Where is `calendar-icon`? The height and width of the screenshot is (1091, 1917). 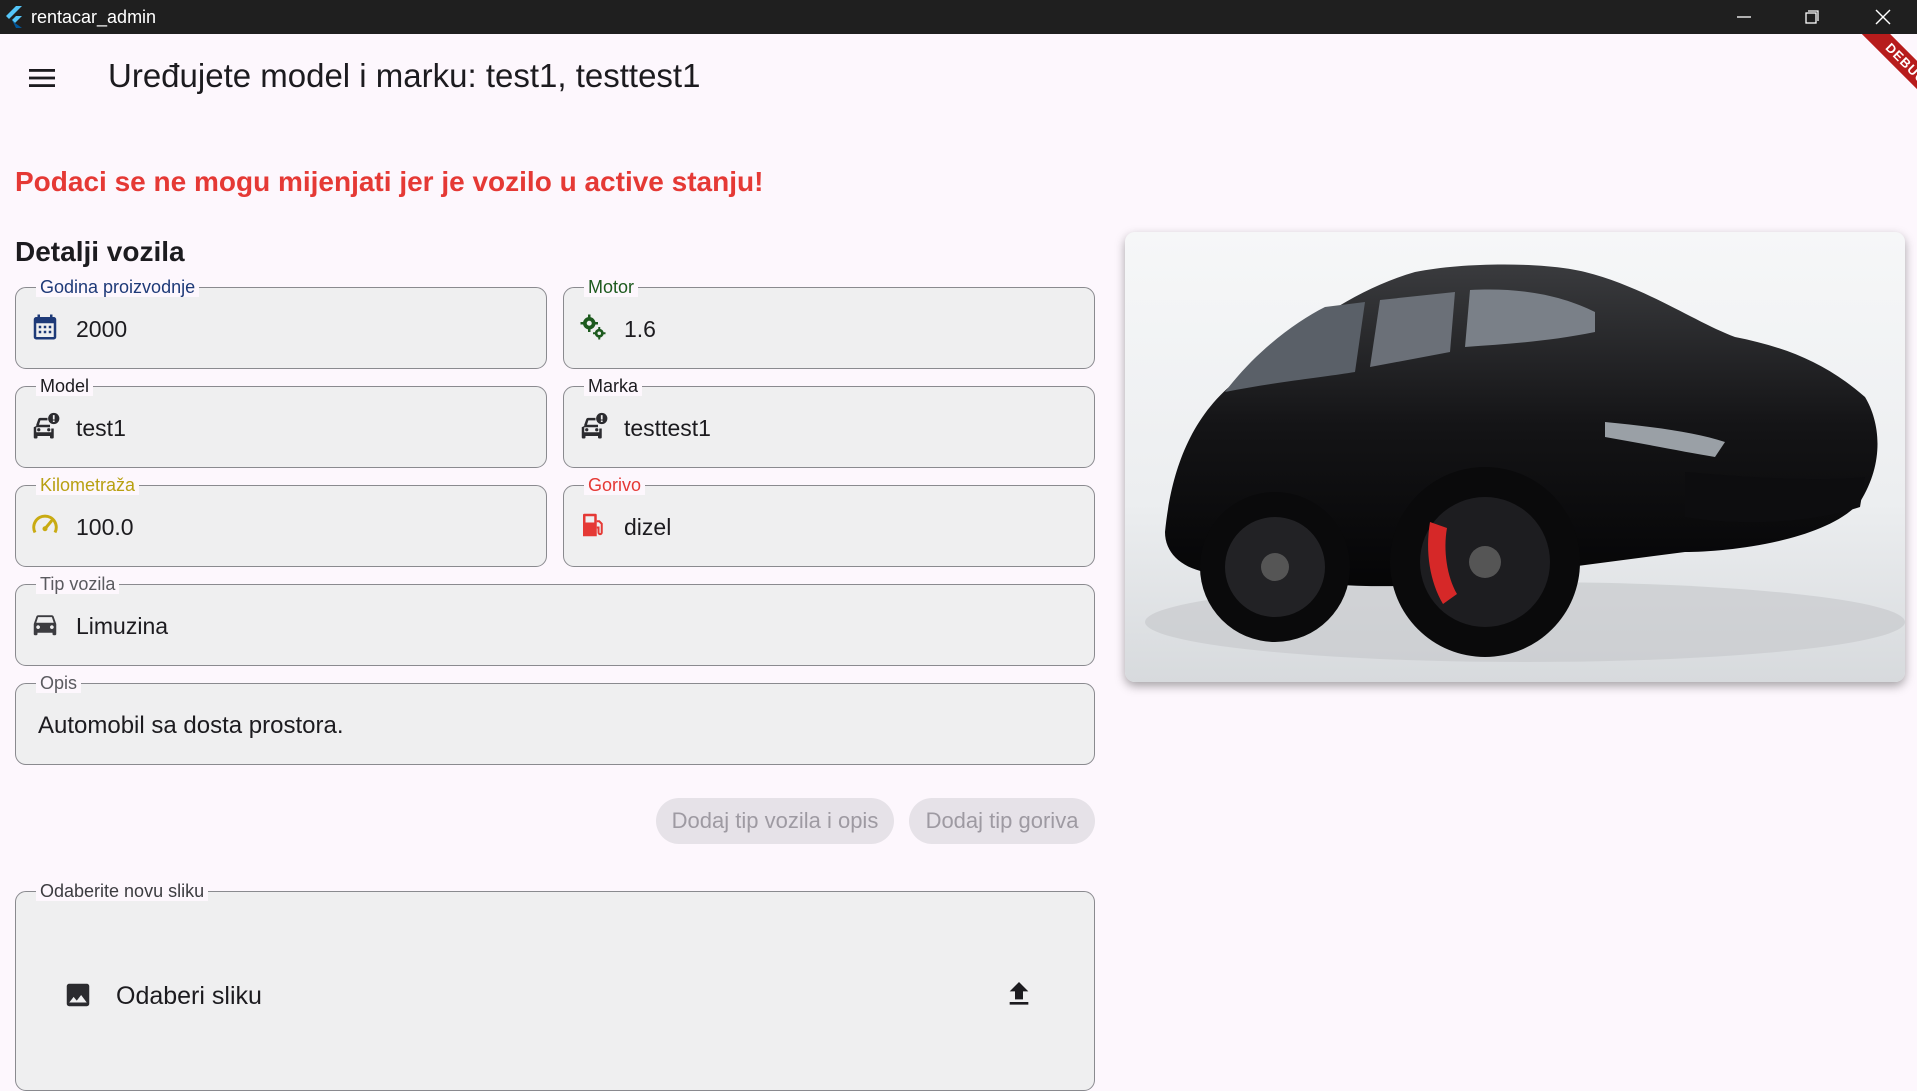 calendar-icon is located at coordinates (45, 327).